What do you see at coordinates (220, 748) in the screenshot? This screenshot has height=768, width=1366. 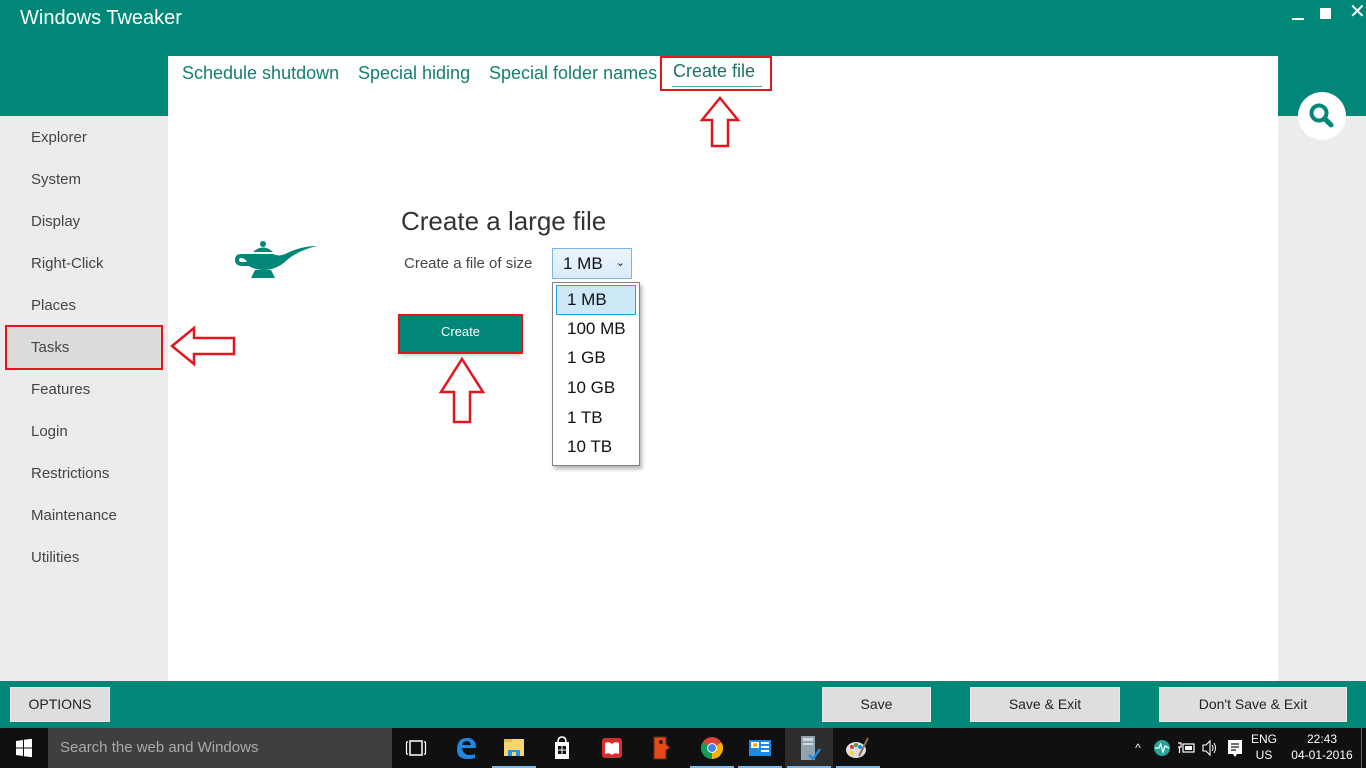 I see `taskbar-search-input: Search the web and Windows` at bounding box center [220, 748].